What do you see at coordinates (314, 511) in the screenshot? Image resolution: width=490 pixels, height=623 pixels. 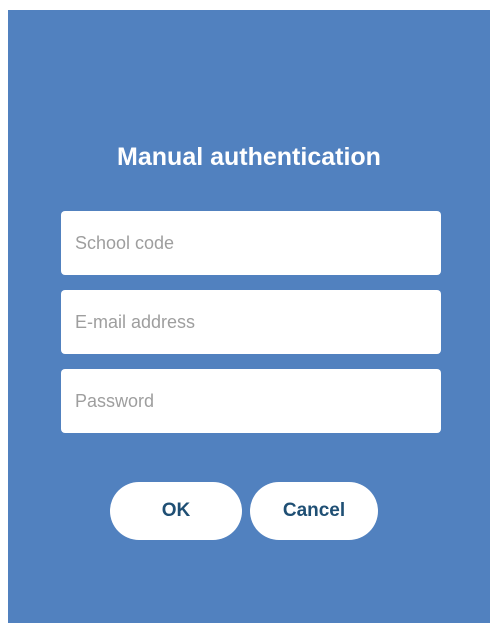 I see `cancel-button: Cancel` at bounding box center [314, 511].